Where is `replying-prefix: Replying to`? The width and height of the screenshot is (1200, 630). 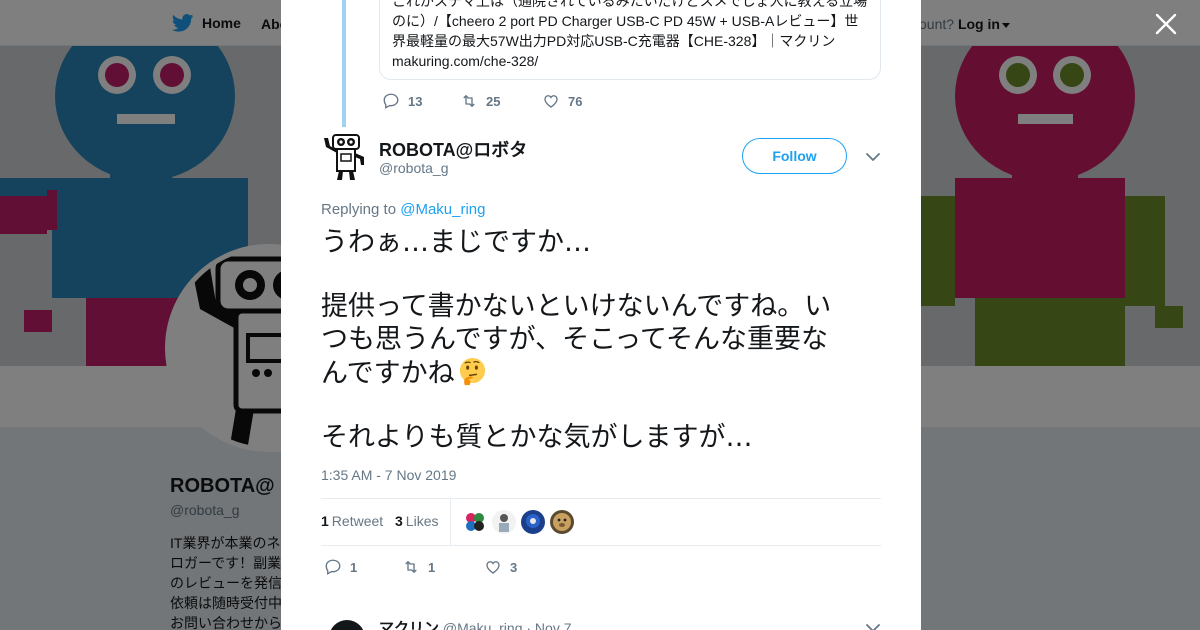
replying-prefix: Replying to is located at coordinates (359, 209).